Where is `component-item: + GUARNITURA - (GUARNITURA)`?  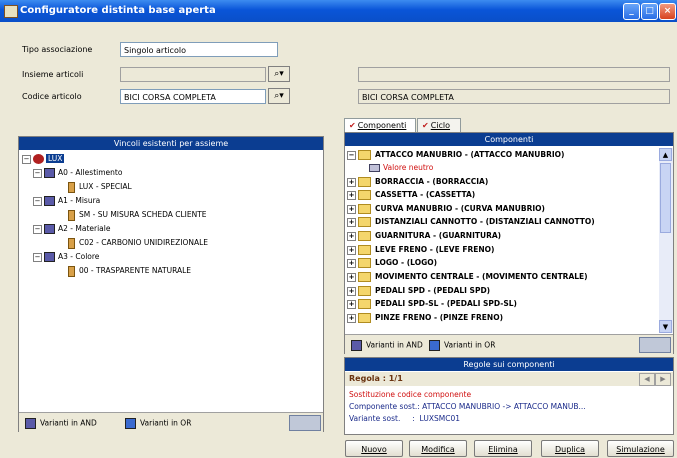 component-item: + GUARNITURA - (GUARNITURA) is located at coordinates (424, 235).